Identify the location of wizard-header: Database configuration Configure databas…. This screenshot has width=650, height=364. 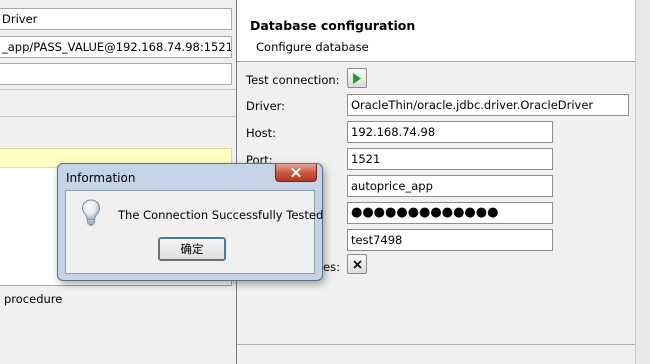
(436, 31).